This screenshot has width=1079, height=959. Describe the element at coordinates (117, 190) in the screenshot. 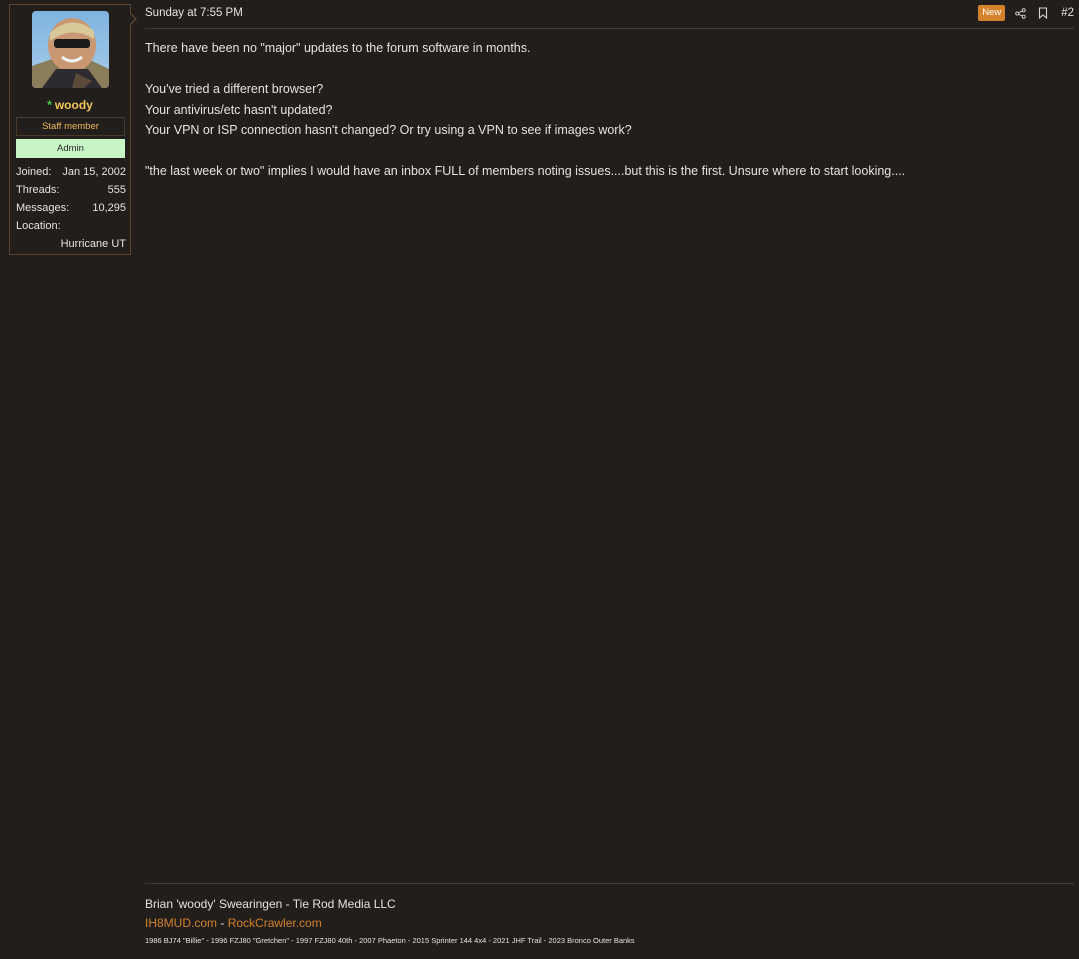

I see `stat-value: 555` at that location.